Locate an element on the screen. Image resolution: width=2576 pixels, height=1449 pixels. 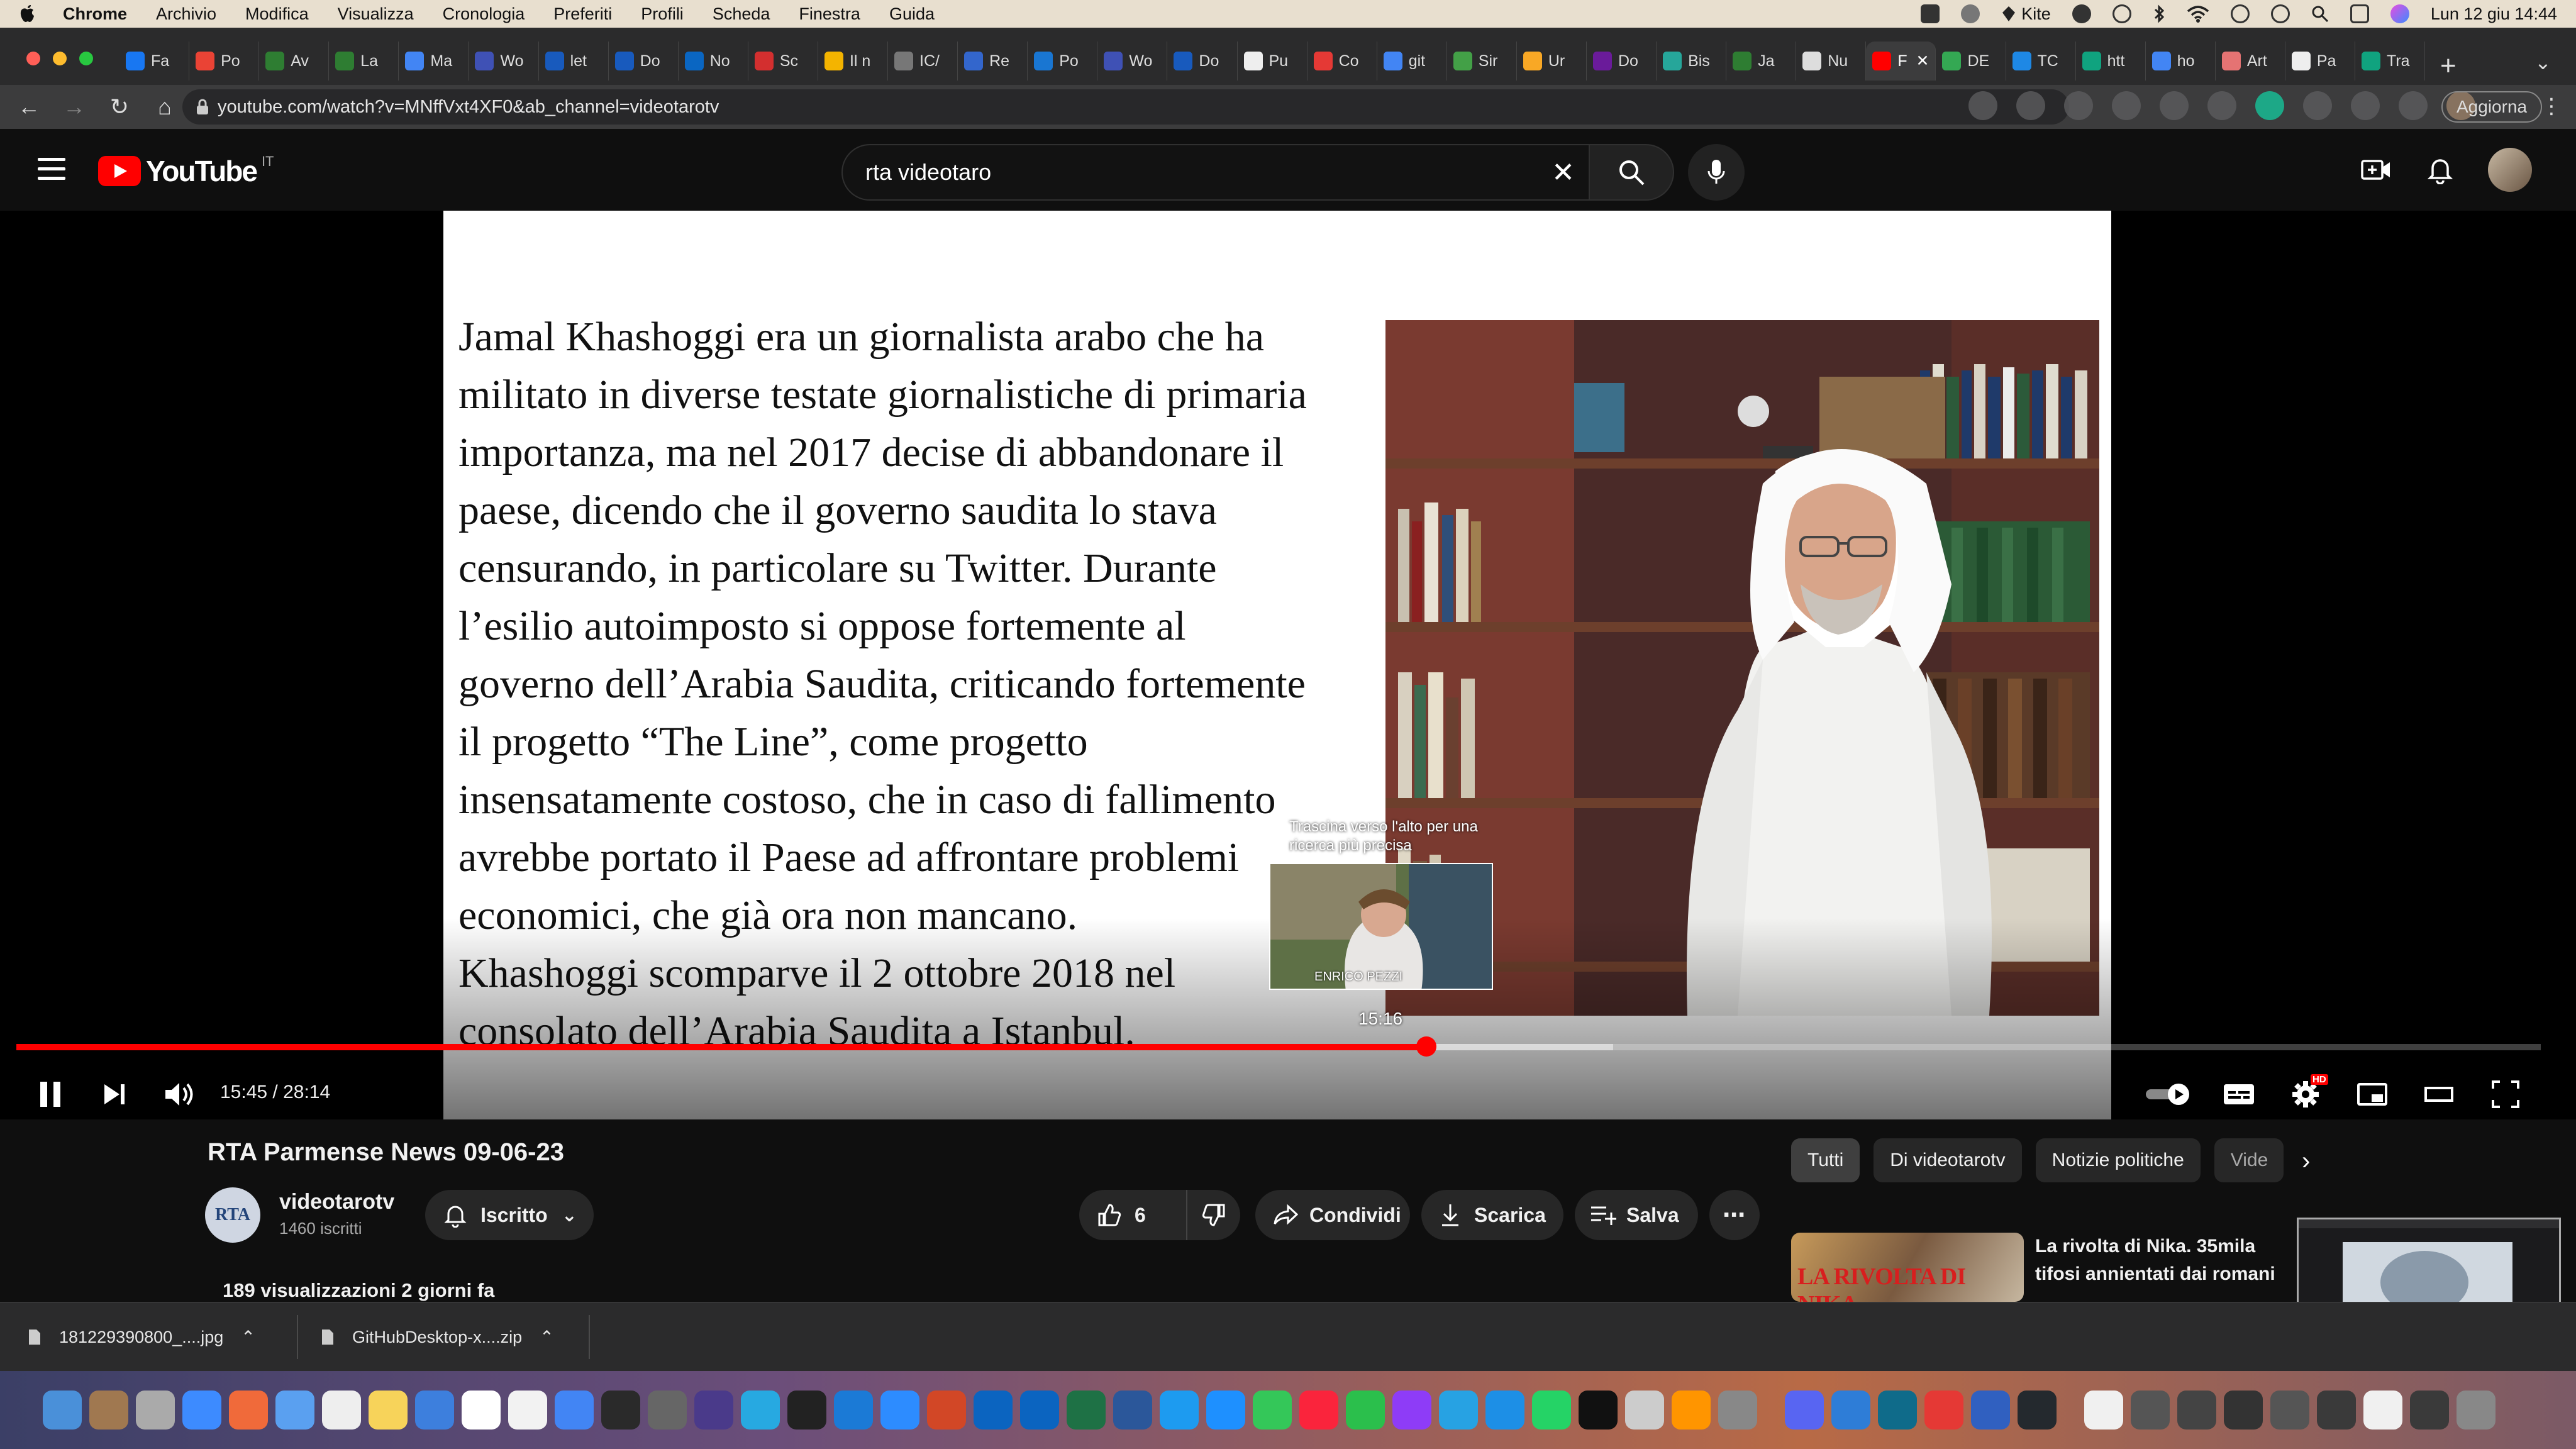
checkbox-status-icon is located at coordinates (1930, 13).